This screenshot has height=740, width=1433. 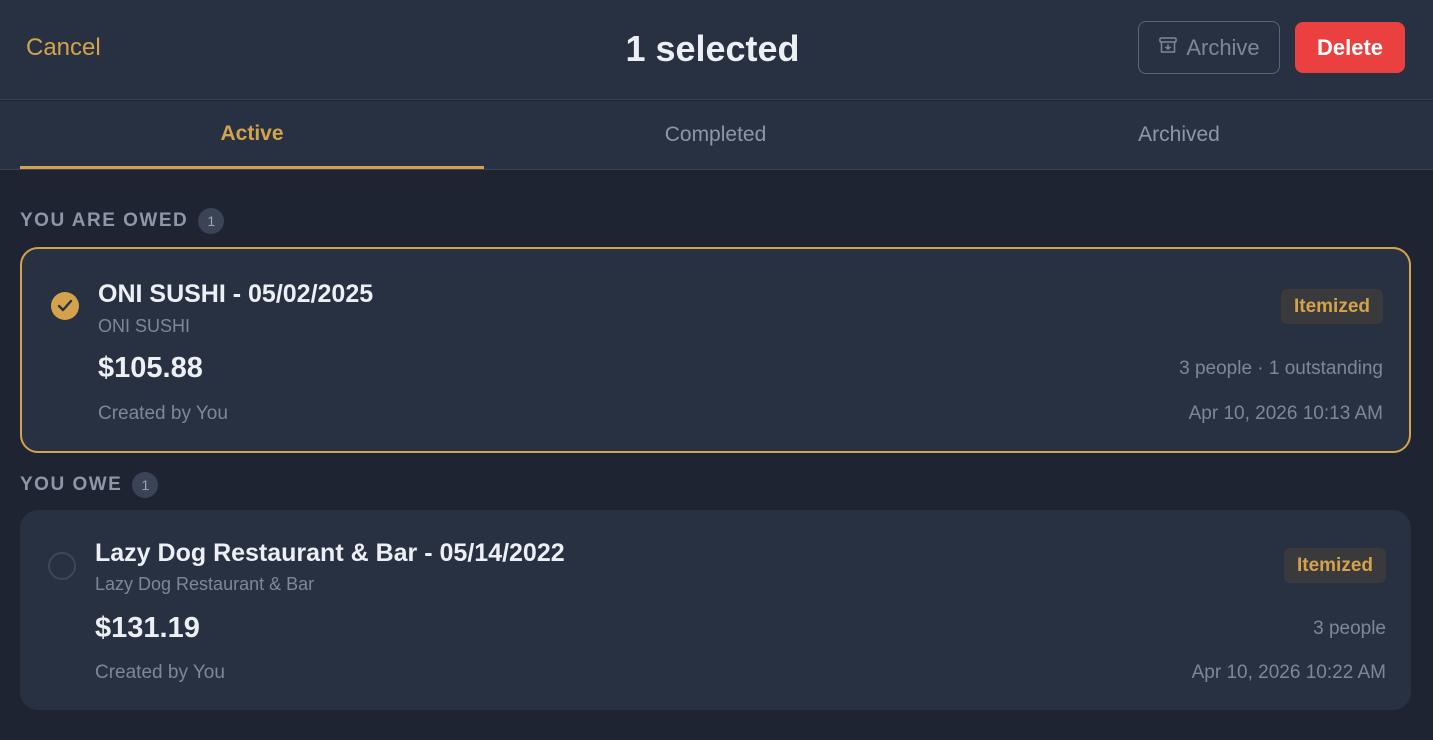 What do you see at coordinates (716, 50) in the screenshot?
I see `selection-toolbar: Cancel 1 selected Archive Delete` at bounding box center [716, 50].